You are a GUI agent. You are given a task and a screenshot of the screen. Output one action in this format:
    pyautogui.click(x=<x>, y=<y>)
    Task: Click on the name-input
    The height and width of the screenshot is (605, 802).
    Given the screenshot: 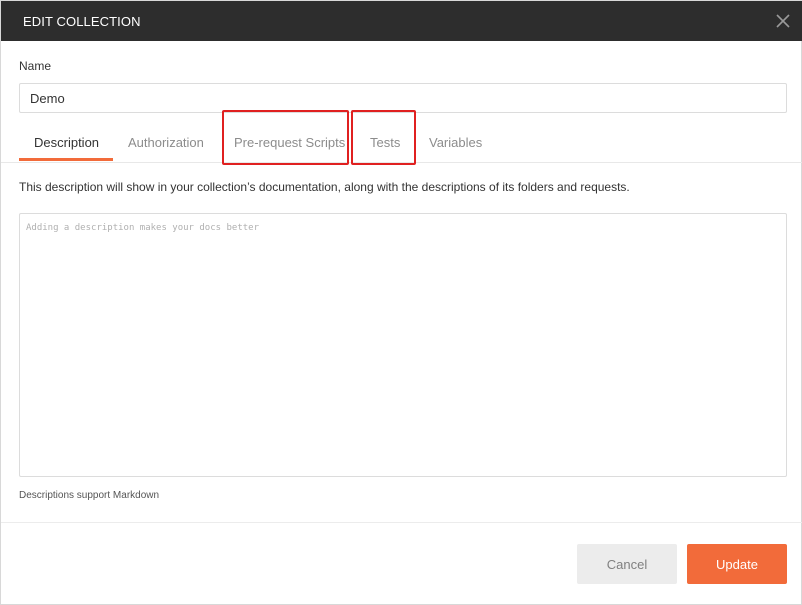 What is the action you would take?
    pyautogui.click(x=403, y=98)
    